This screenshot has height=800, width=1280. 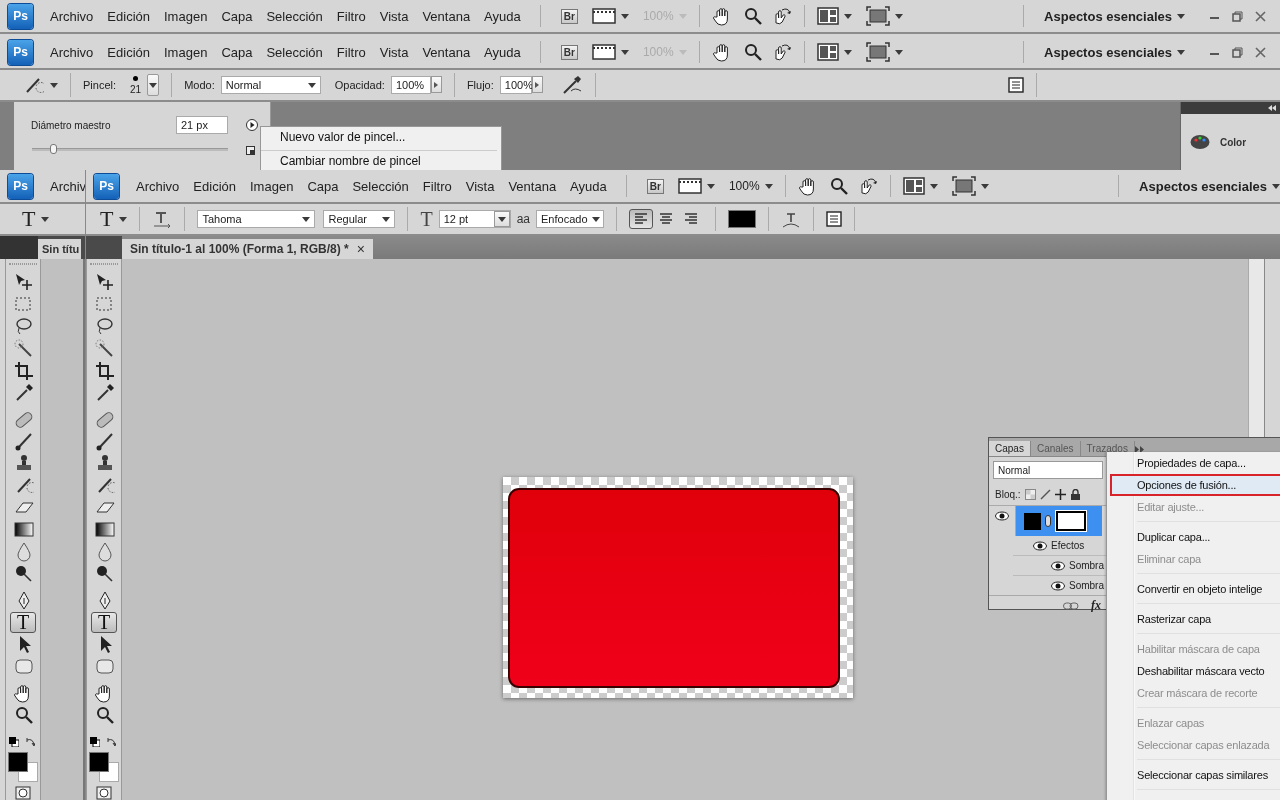 I want to click on type-tool-button: T, so click(x=104, y=622).